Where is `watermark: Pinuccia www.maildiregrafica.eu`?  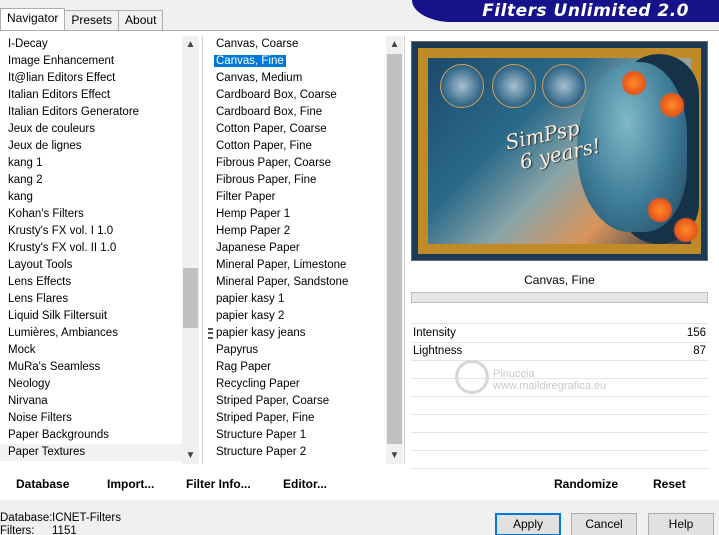
watermark: Pinuccia www.maildiregrafica.eu is located at coordinates (550, 380).